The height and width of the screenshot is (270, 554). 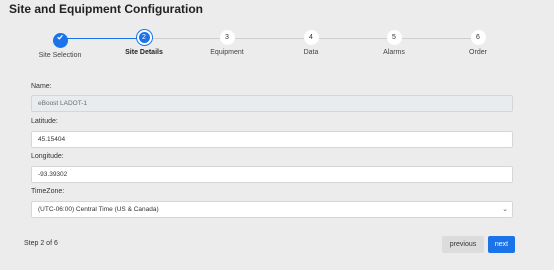 What do you see at coordinates (47, 156) in the screenshot?
I see `longitude-label: Longitude:` at bounding box center [47, 156].